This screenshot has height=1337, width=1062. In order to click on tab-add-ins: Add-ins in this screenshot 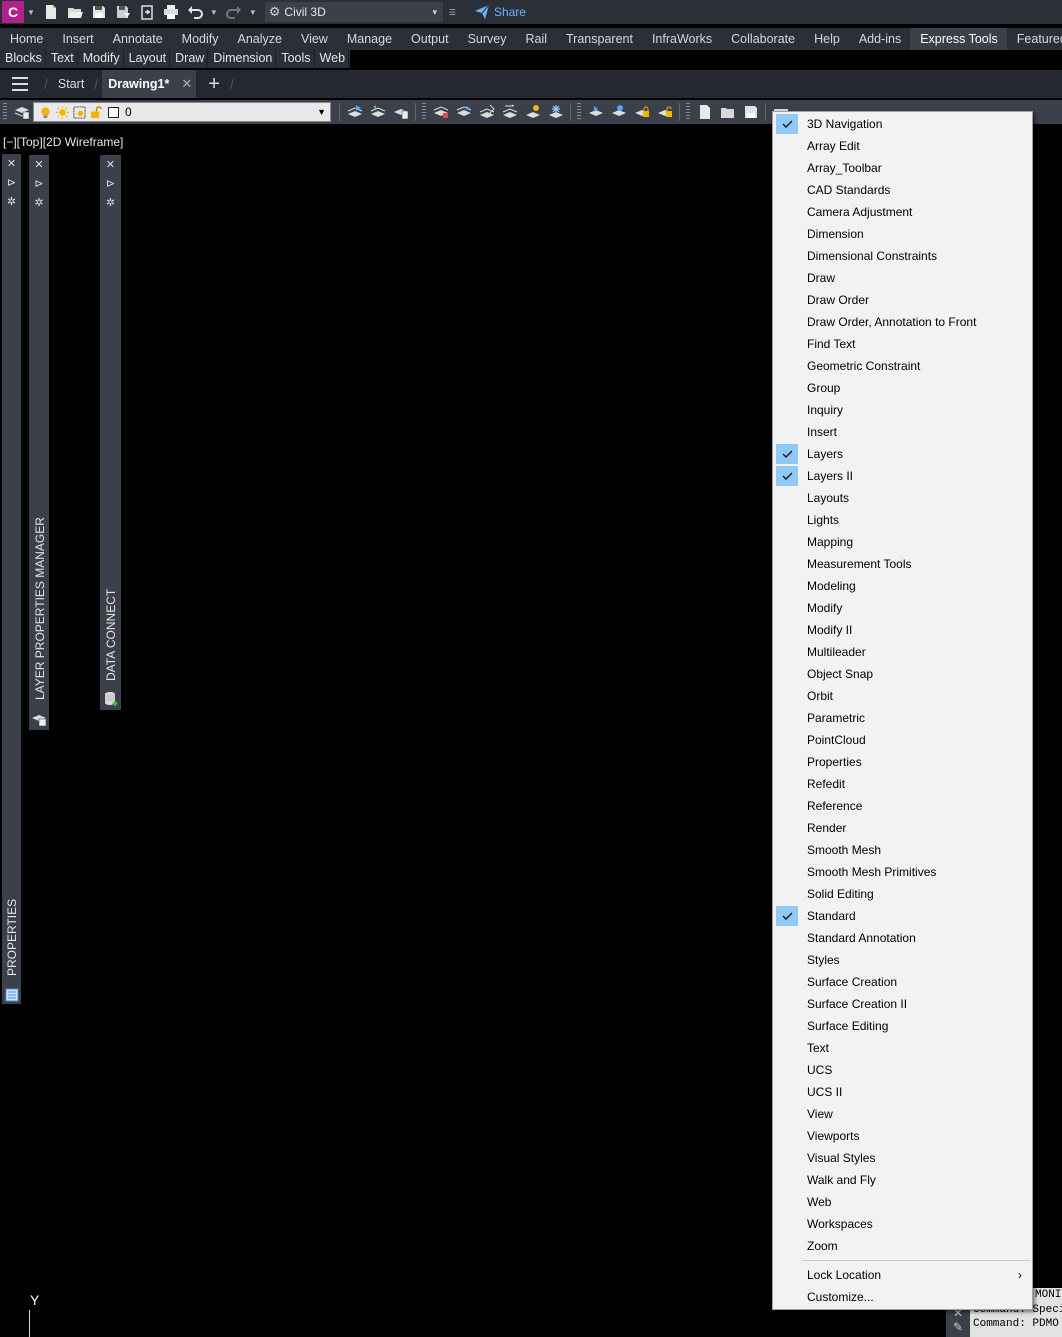, I will do `click(879, 39)`.